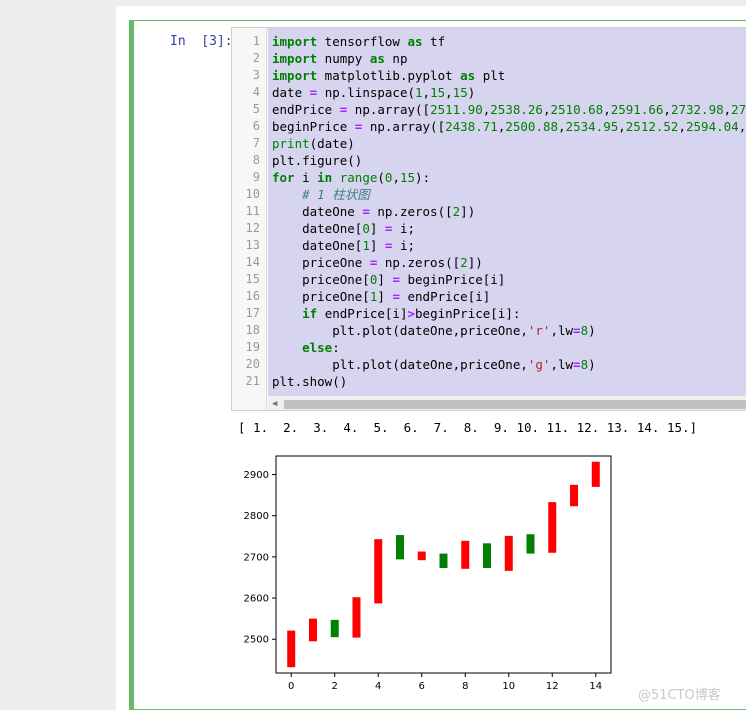 This screenshot has width=746, height=710. I want to click on line-number: 18, so click(252, 330).